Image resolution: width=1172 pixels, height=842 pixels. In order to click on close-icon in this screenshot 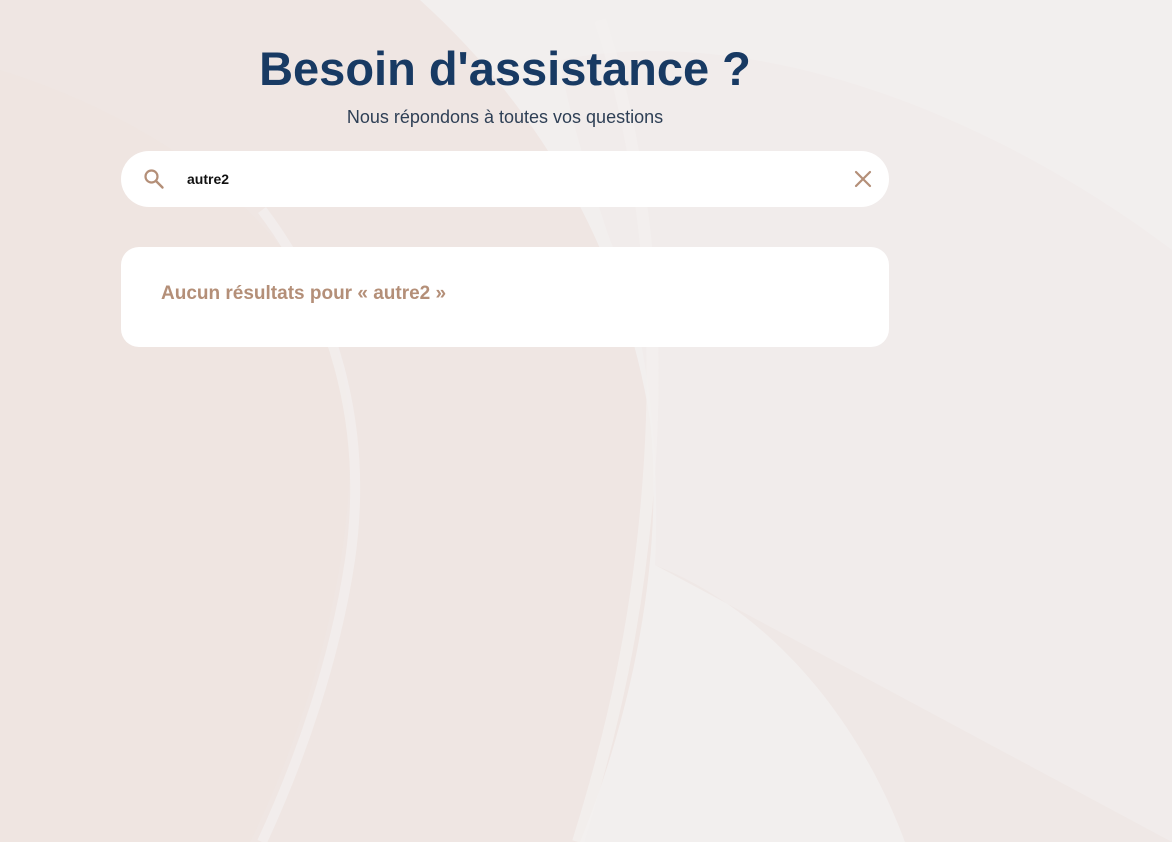, I will do `click(863, 182)`.